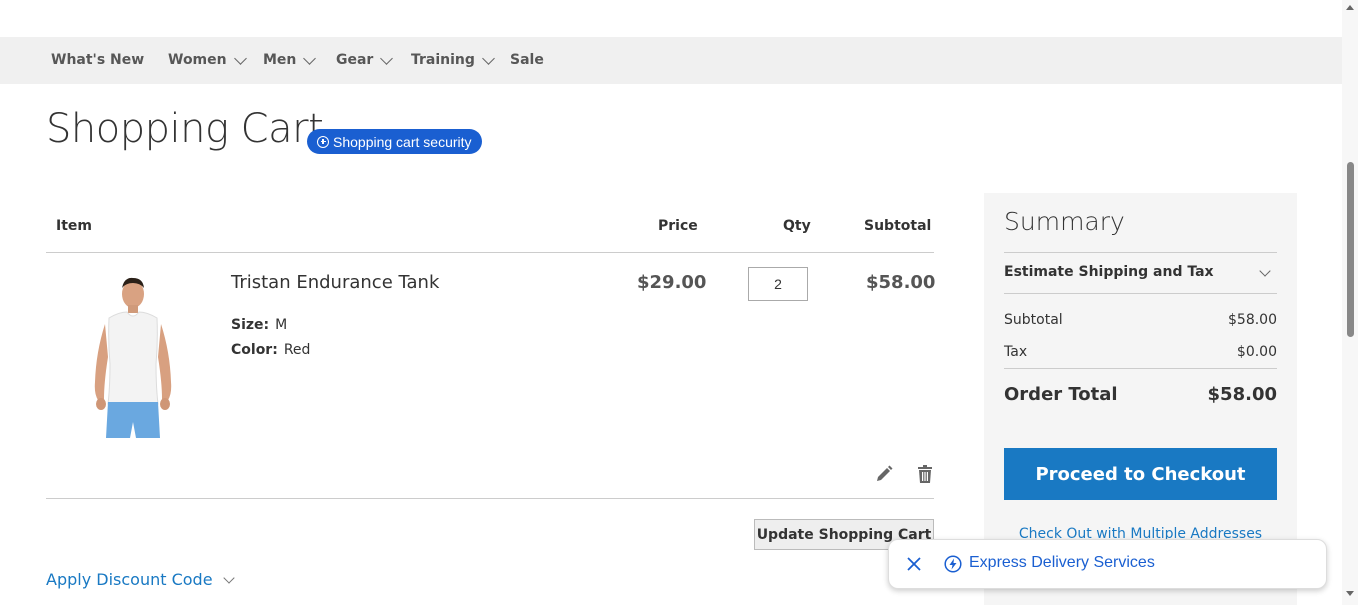 This screenshot has height=605, width=1358. What do you see at coordinates (402, 141) in the screenshot?
I see `security-badge-label: Shopping cart security` at bounding box center [402, 141].